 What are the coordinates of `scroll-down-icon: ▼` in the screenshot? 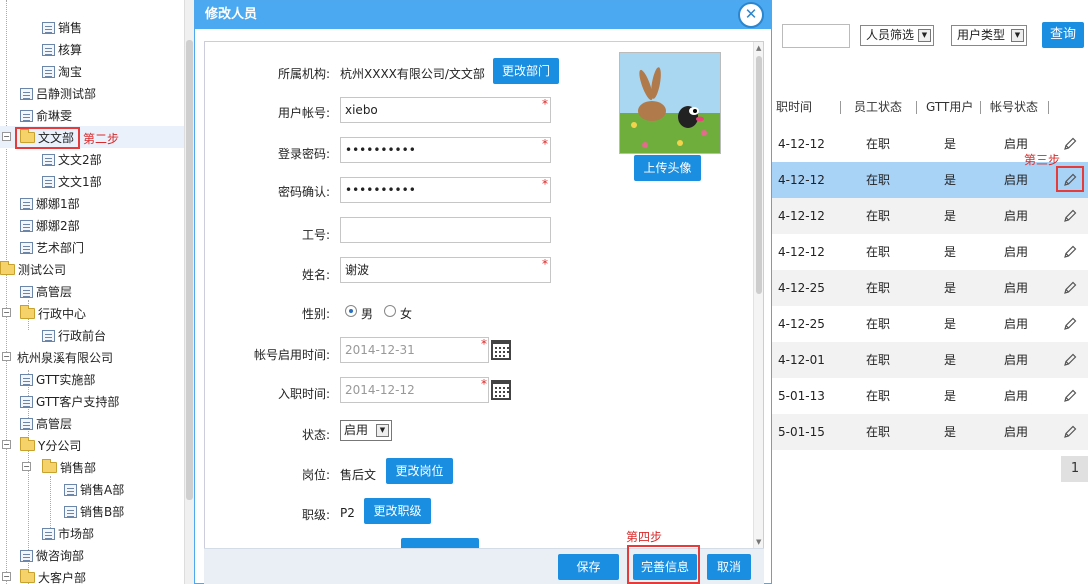 It's located at (758, 542).